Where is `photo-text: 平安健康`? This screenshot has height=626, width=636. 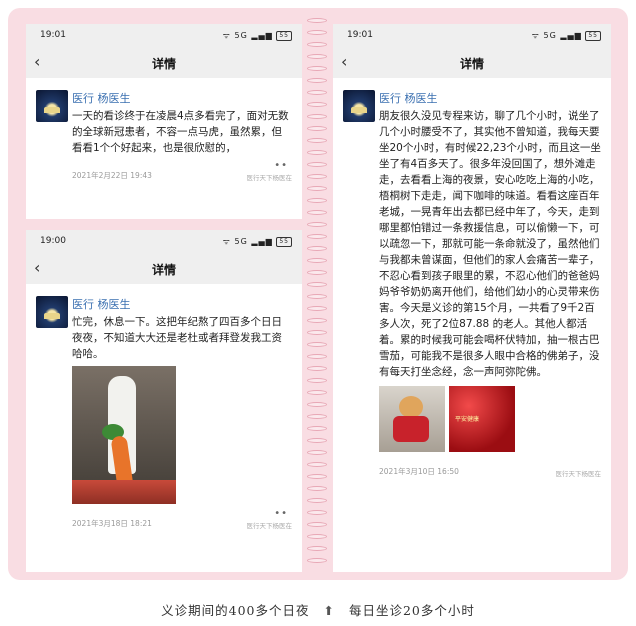
photo-text: 平安健康 is located at coordinates (467, 419).